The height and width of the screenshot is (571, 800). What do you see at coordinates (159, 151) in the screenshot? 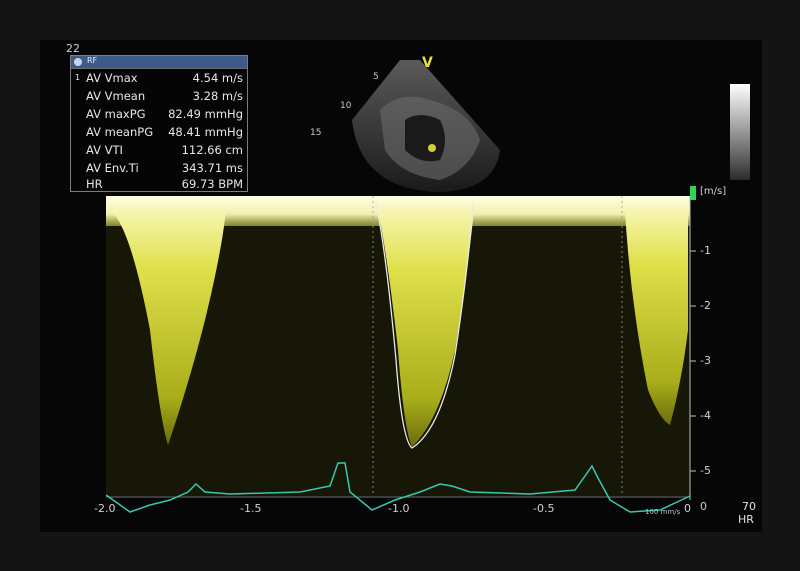
I see `measurement-row: AV VTI 112.66 cm` at bounding box center [159, 151].